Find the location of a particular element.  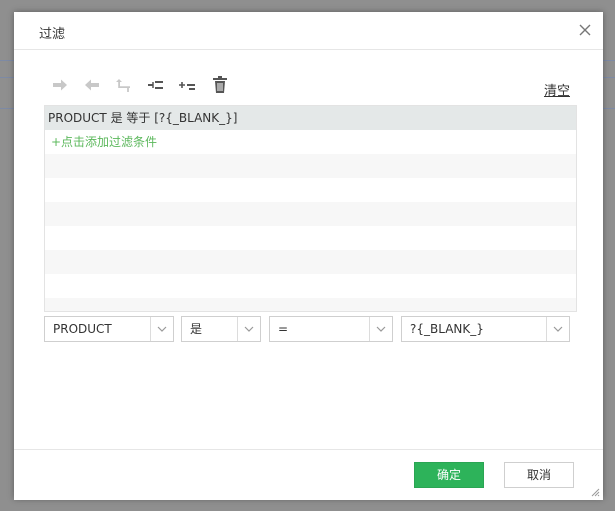

corner-up-icon is located at coordinates (123, 85).